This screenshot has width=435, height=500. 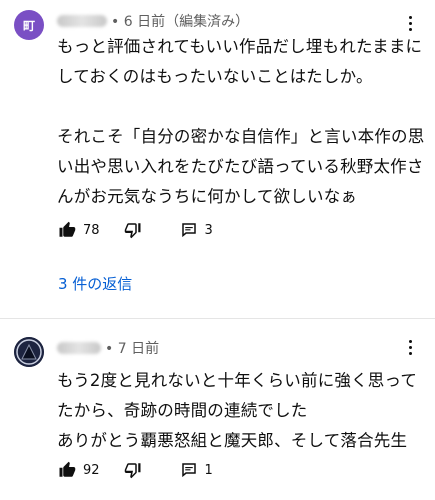 I want to click on comment-timestamp: • 7 日前, so click(x=132, y=349).